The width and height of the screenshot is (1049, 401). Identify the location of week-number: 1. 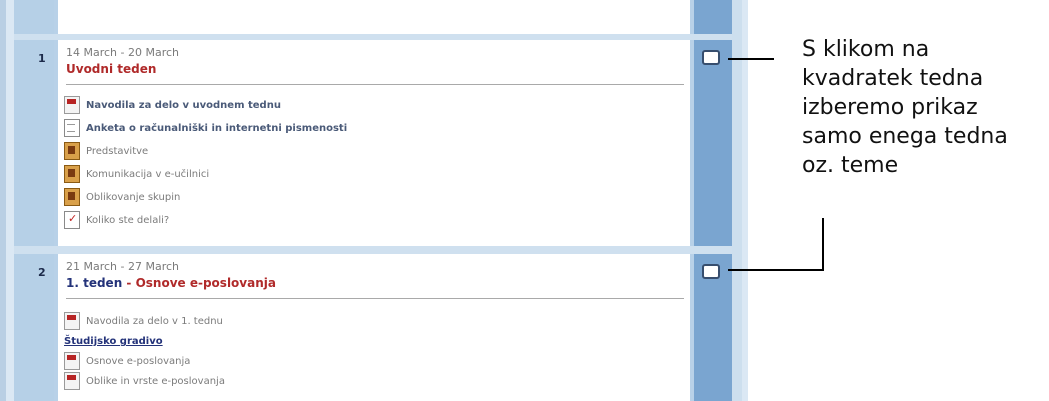
(42, 58).